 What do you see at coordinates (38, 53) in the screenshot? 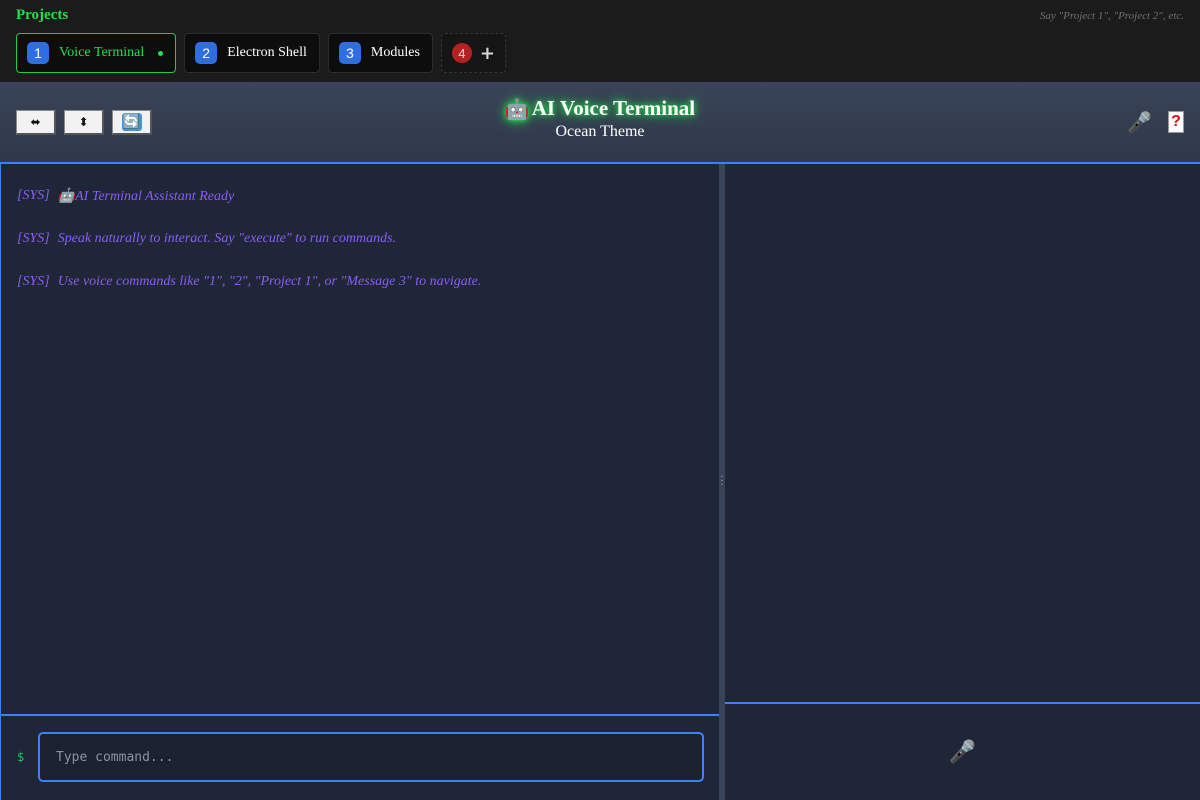
I see `tab-number-badge: 1` at bounding box center [38, 53].